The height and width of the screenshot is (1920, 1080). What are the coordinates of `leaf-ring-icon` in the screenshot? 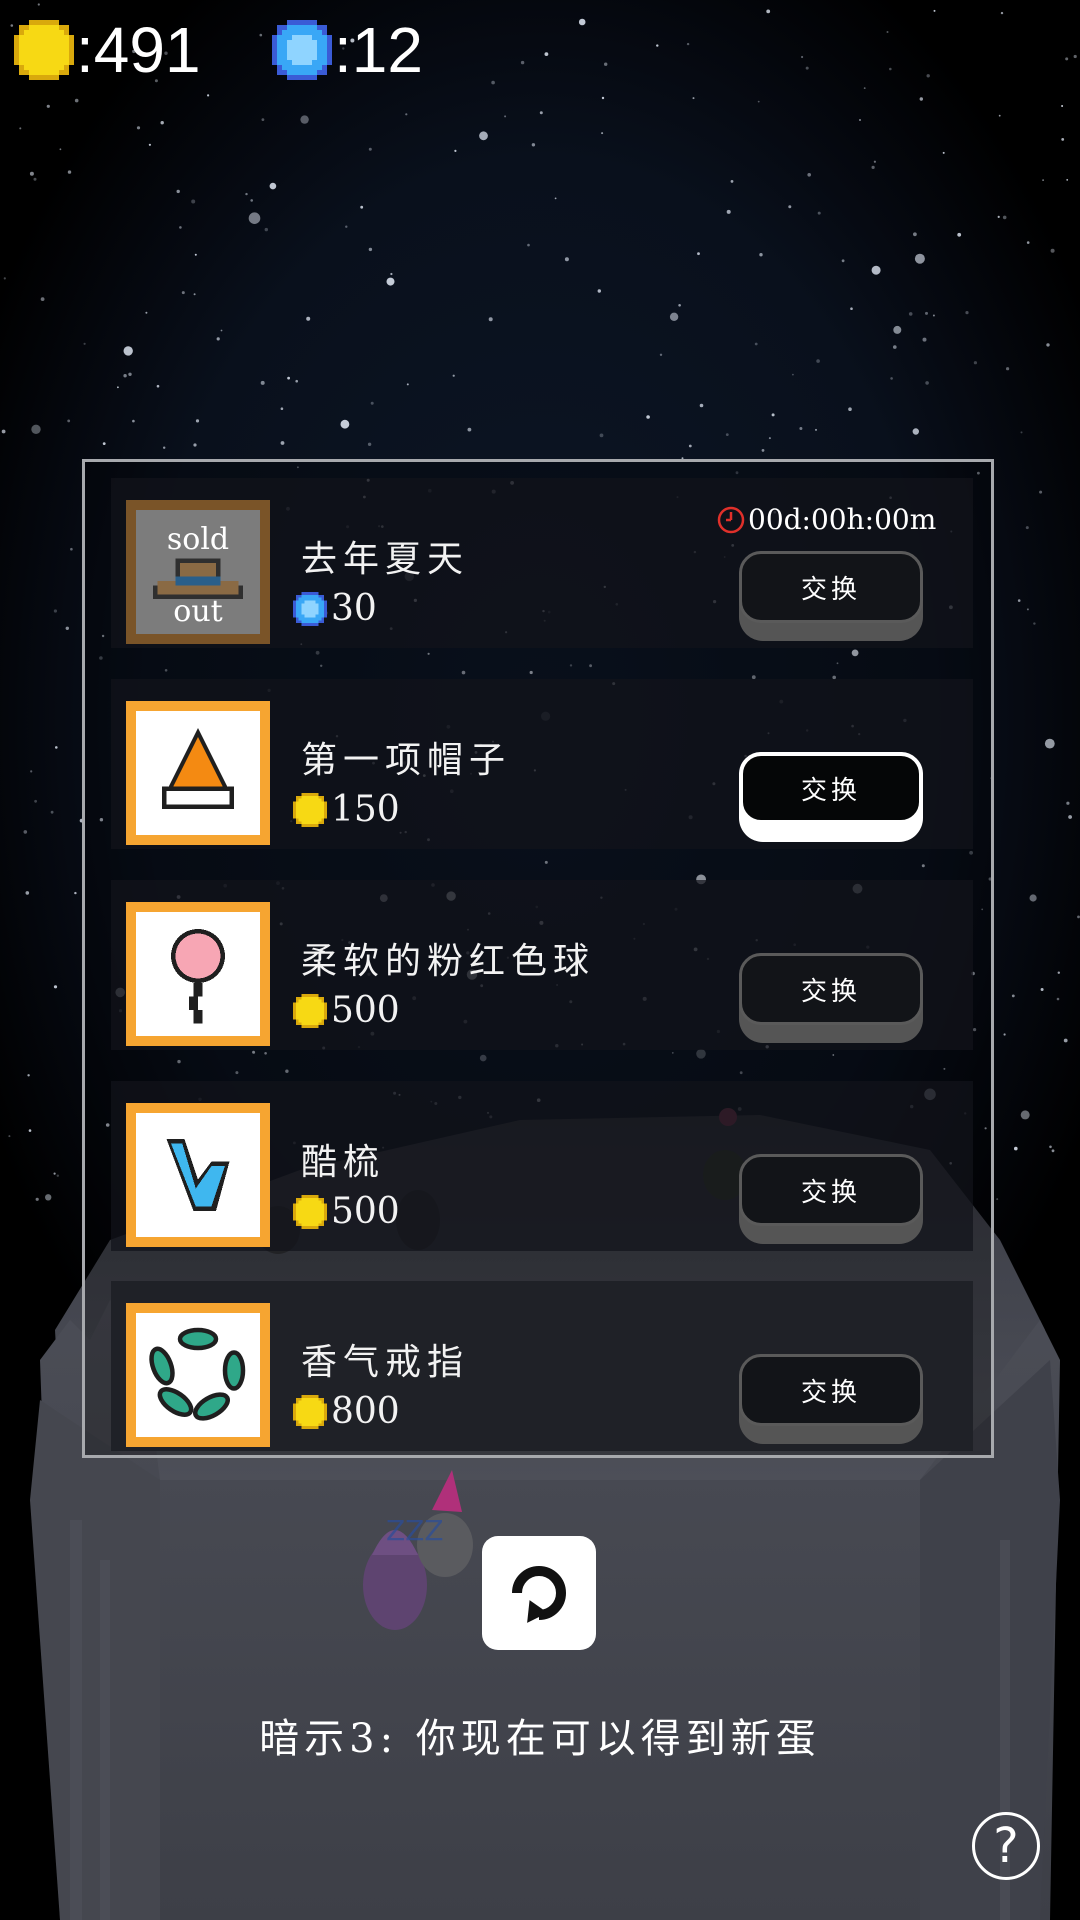 It's located at (197, 1374).